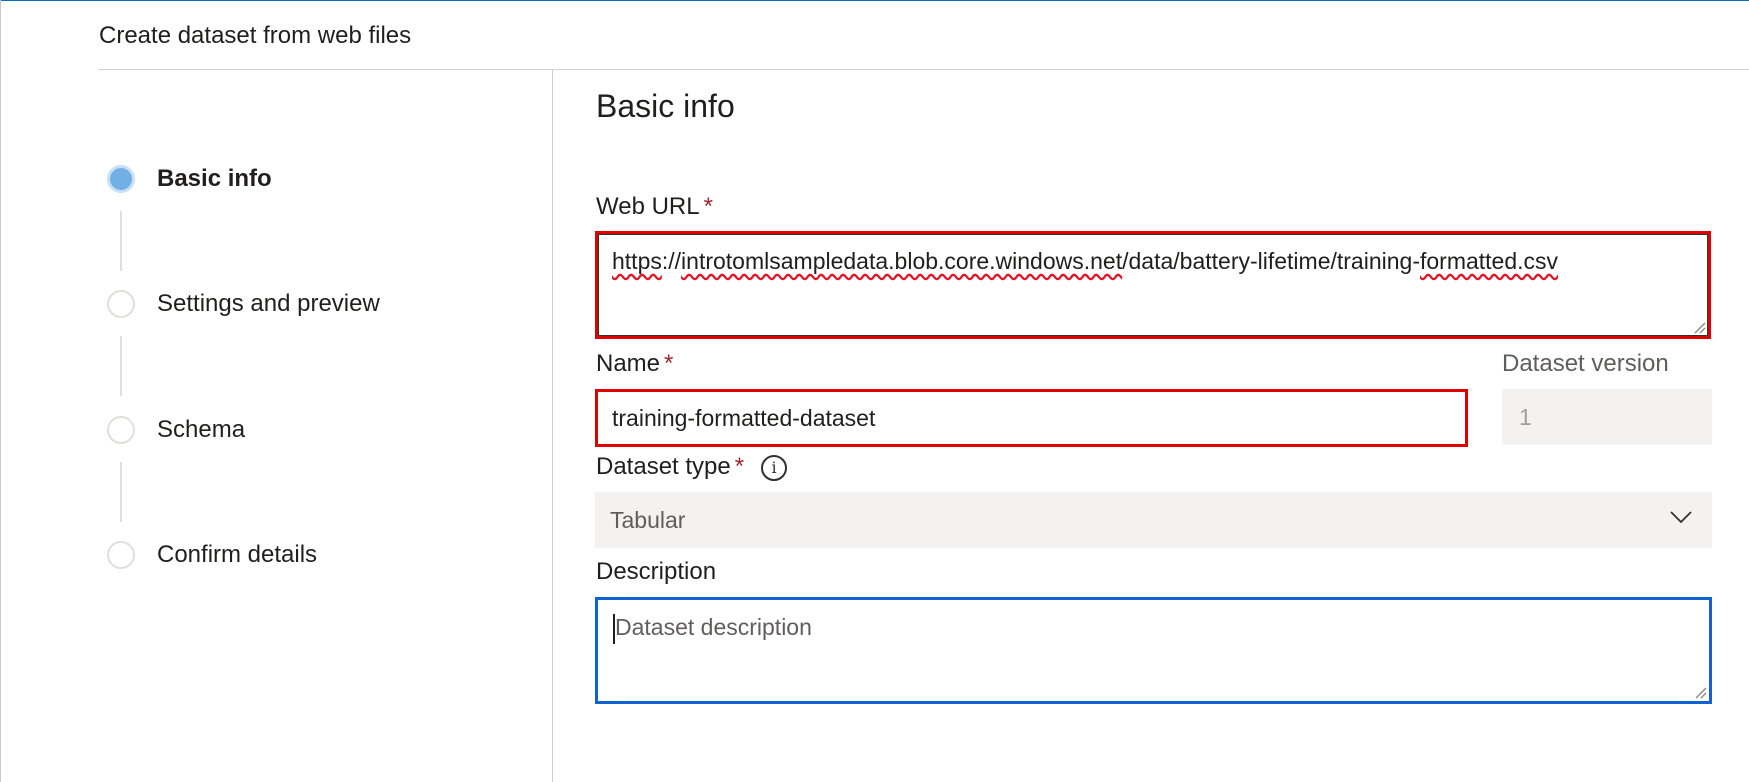  What do you see at coordinates (1153, 650) in the screenshot?
I see `description-field: Dataset description` at bounding box center [1153, 650].